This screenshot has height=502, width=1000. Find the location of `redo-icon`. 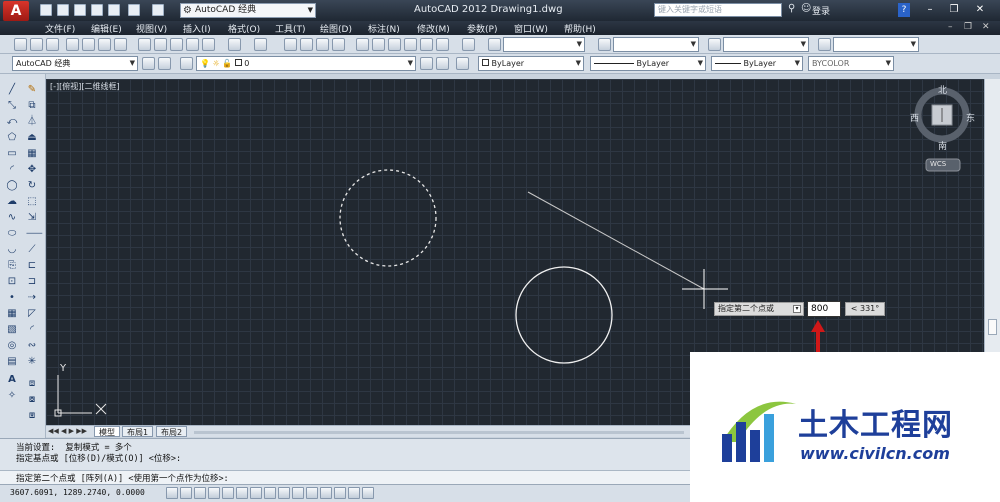

redo-icon is located at coordinates (158, 10).